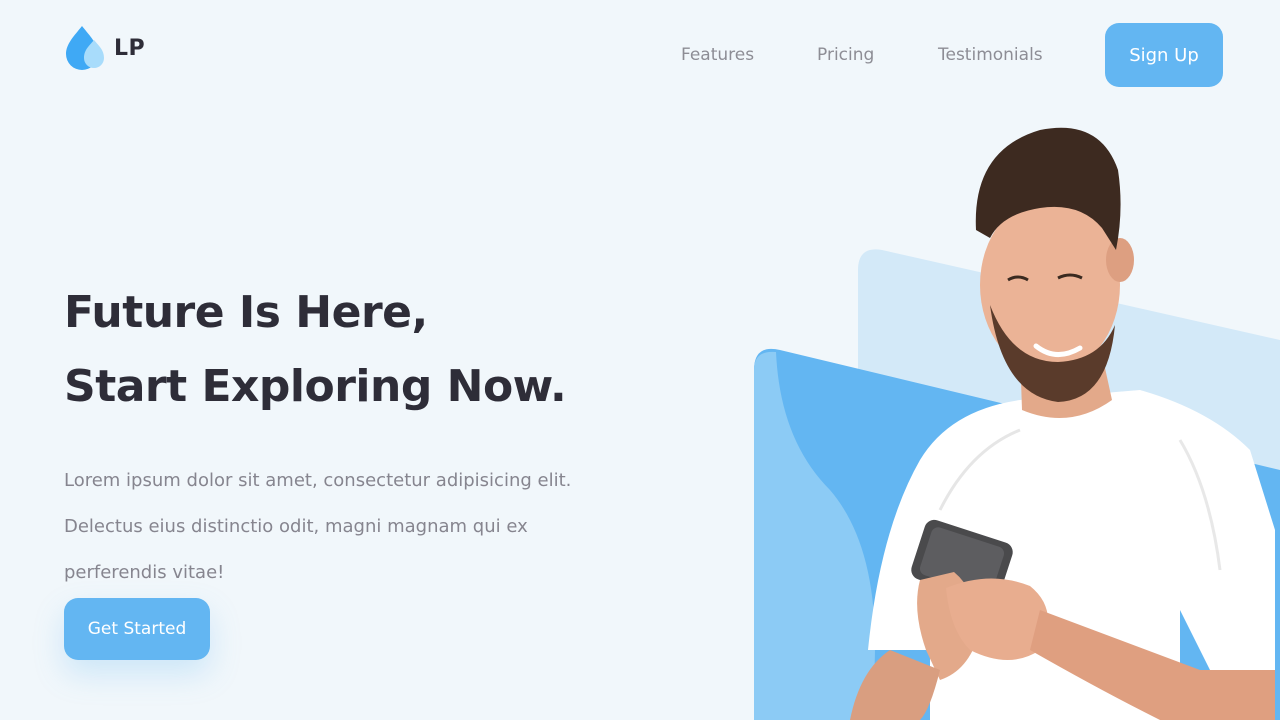 This screenshot has height=720, width=1280. I want to click on hero-title-line-2: Start Exploring Now., so click(315, 386).